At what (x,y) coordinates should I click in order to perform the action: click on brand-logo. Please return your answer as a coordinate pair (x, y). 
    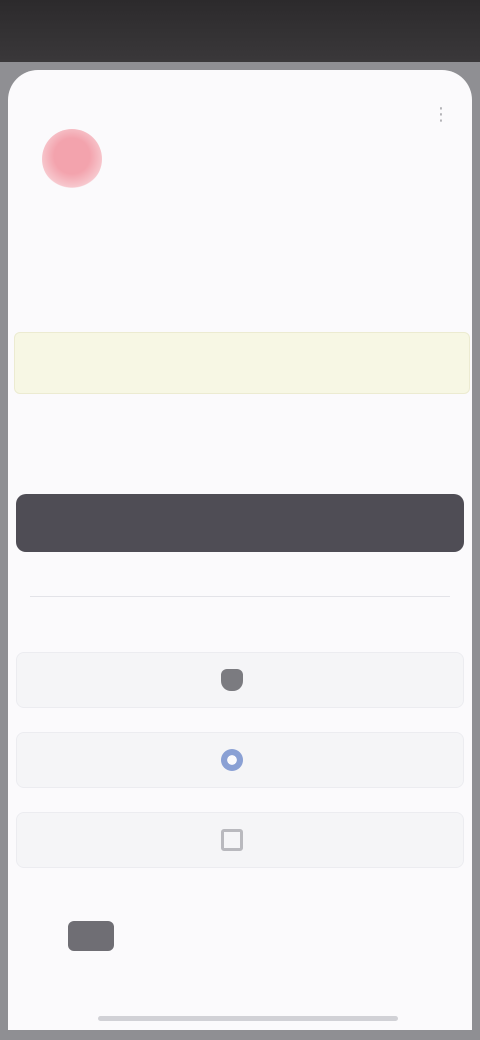
    Looking at the image, I should click on (102, 159).